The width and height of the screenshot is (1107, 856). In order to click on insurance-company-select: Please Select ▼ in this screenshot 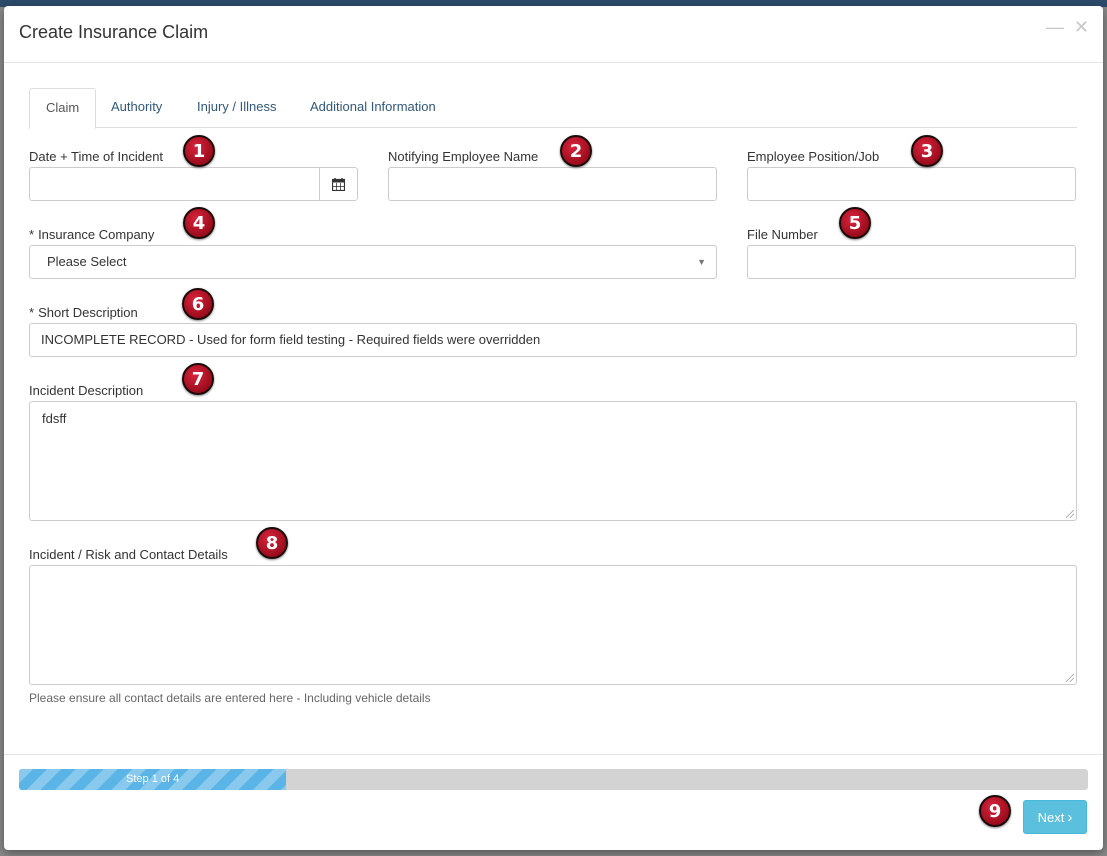, I will do `click(373, 262)`.